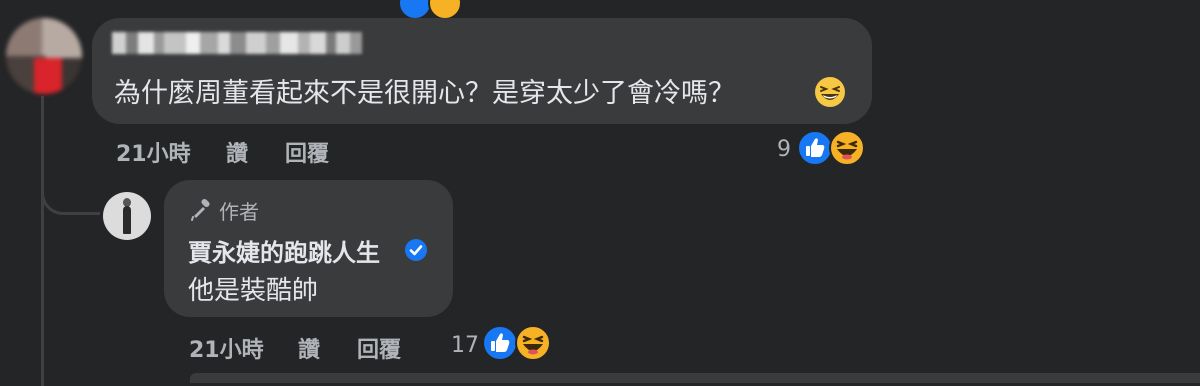 This screenshot has height=386, width=1200. Describe the element at coordinates (70, 197) in the screenshot. I see `thread-connector` at that location.